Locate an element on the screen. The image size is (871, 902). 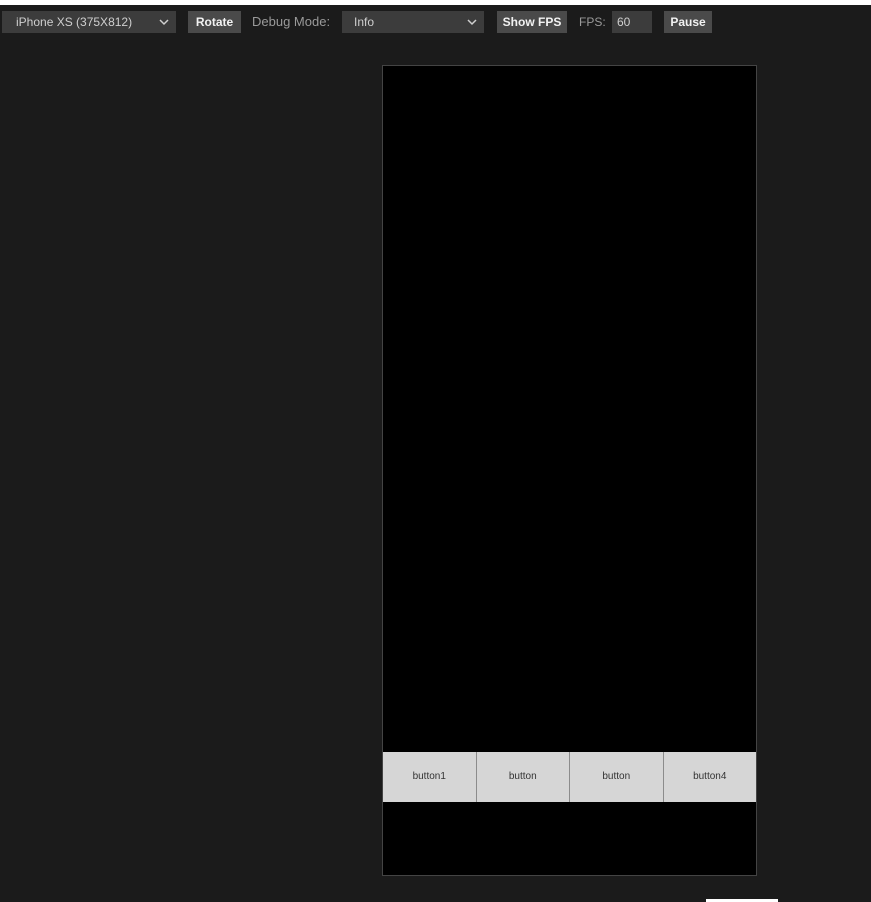
preview-button-2: button is located at coordinates (523, 777).